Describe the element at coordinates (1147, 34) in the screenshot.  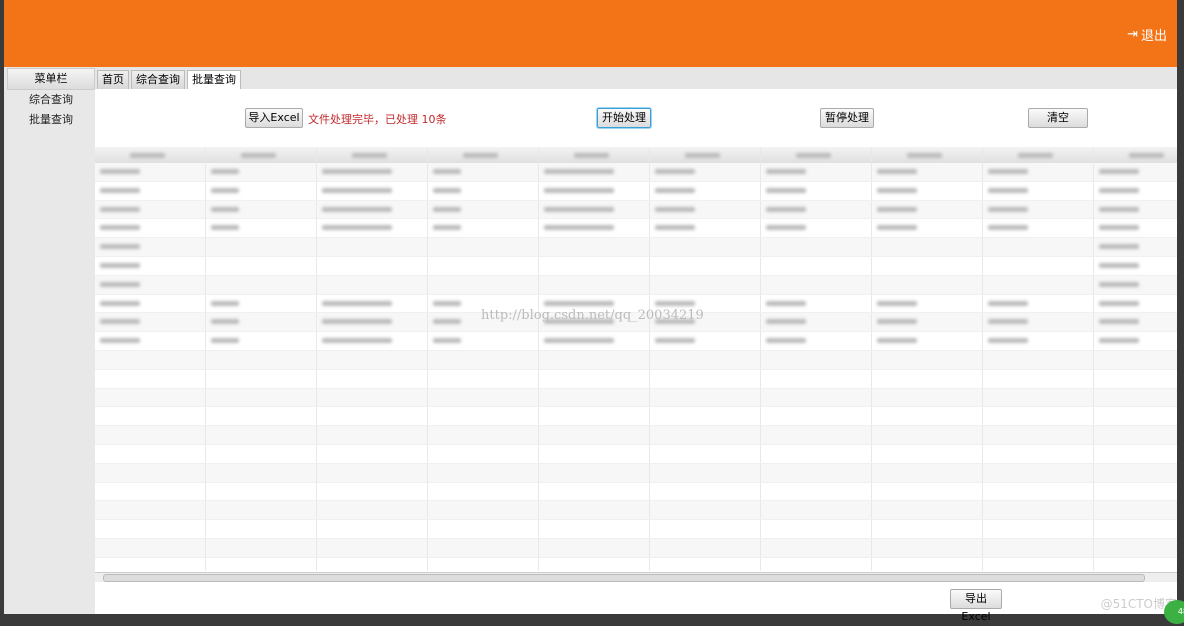
I see `logout-button: ⇥ 退出` at that location.